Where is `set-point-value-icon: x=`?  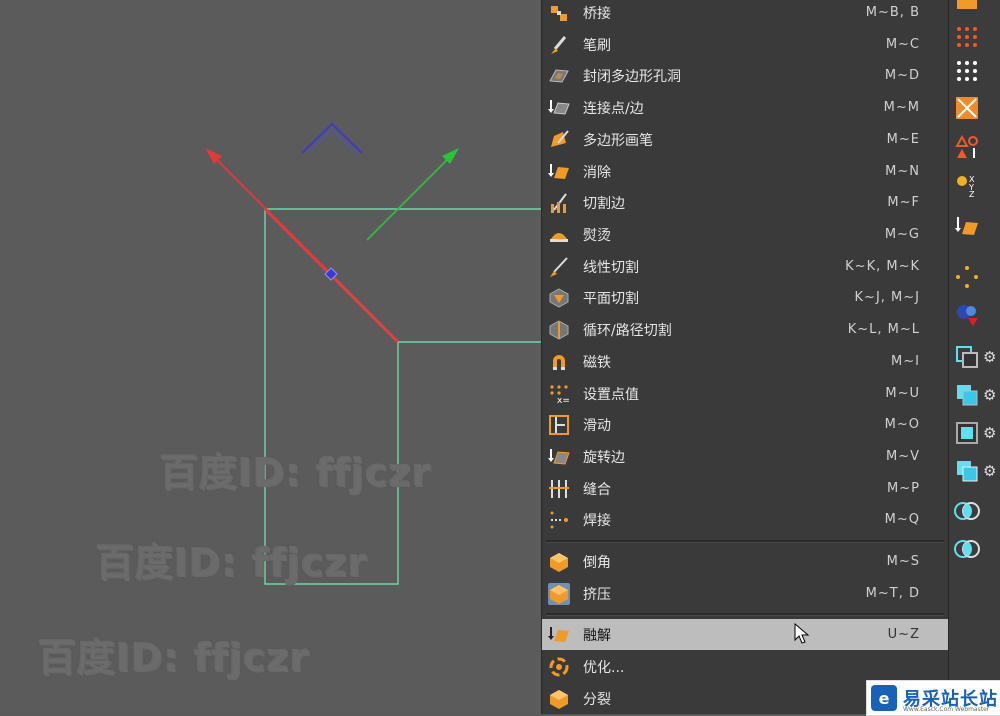 set-point-value-icon: x= is located at coordinates (559, 394).